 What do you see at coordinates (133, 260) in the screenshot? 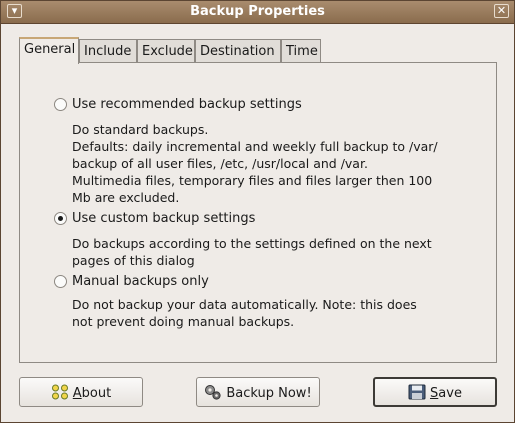
I see `desc-line: pages of this dialog` at bounding box center [133, 260].